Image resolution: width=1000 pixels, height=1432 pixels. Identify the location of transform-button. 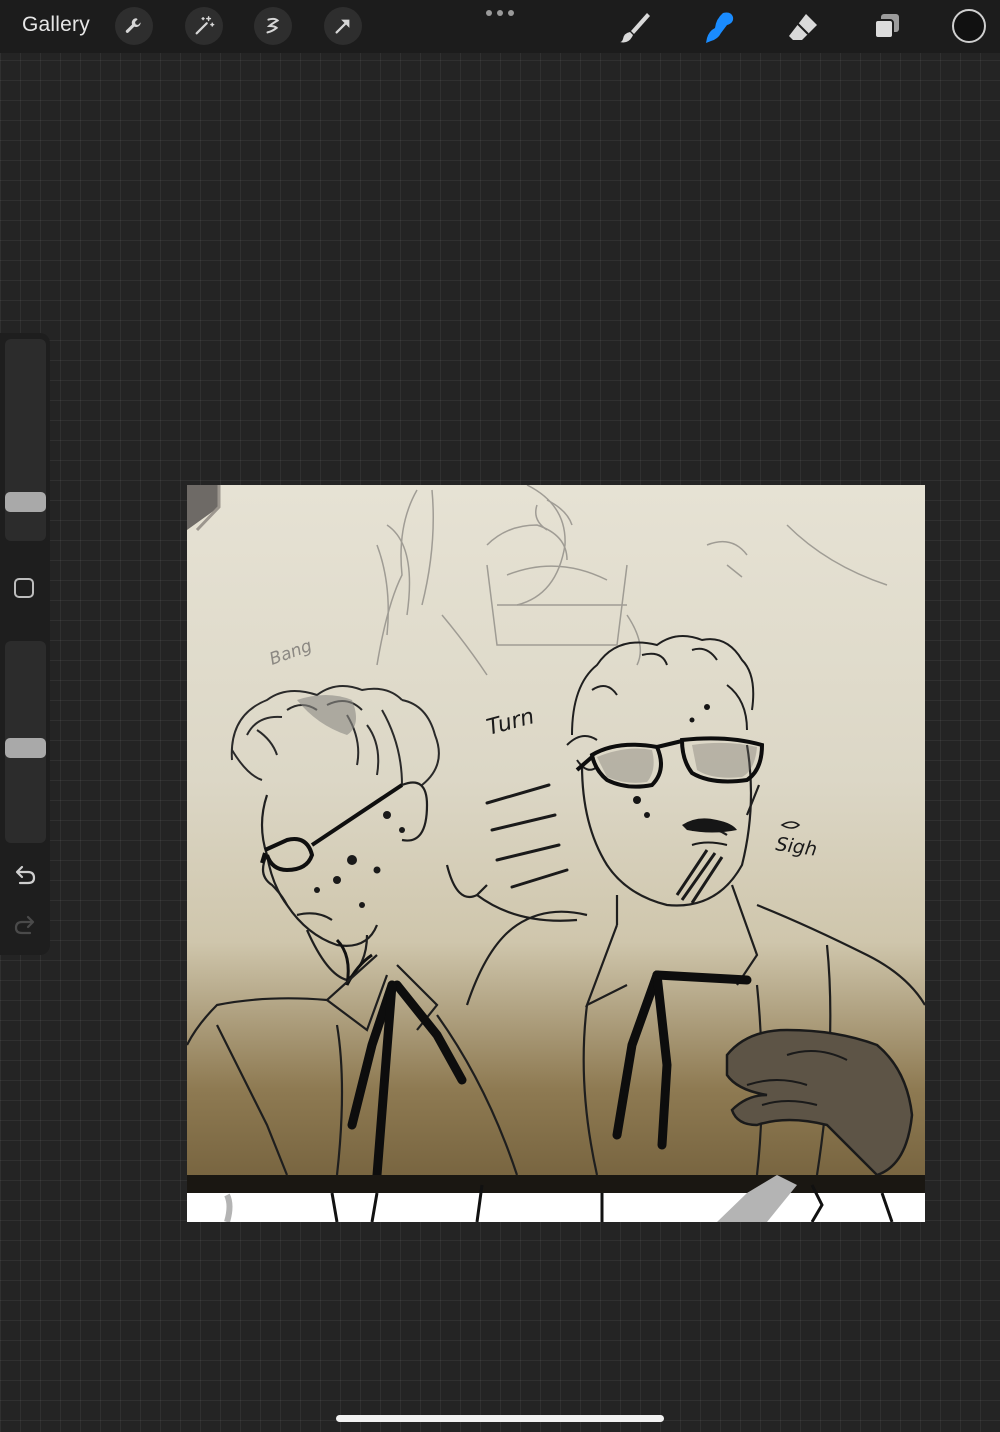
(343, 26).